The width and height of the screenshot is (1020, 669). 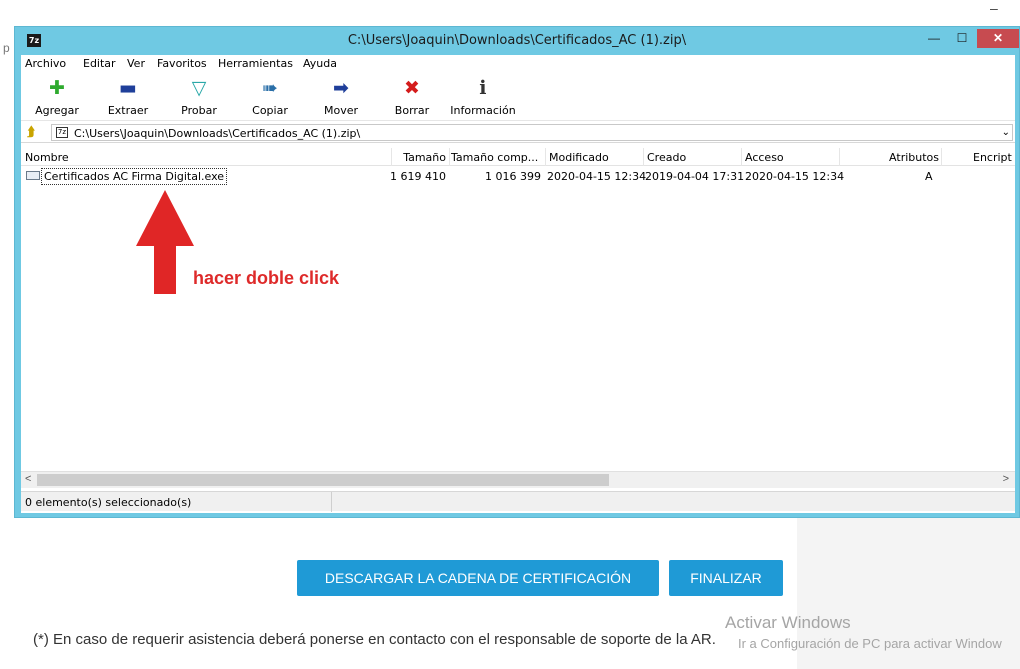 What do you see at coordinates (128, 110) in the screenshot?
I see `extract-label: Extraer` at bounding box center [128, 110].